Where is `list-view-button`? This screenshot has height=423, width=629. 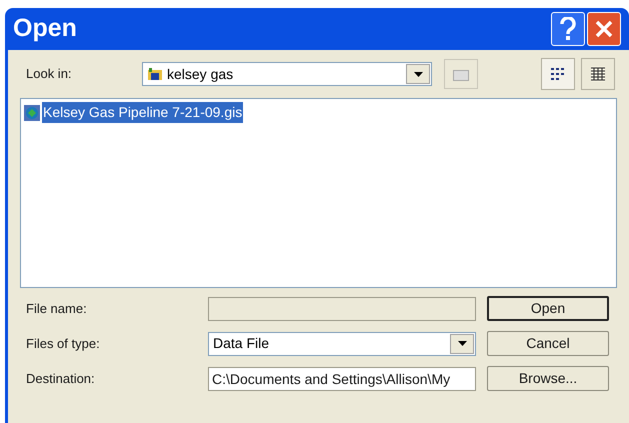
list-view-button is located at coordinates (558, 74).